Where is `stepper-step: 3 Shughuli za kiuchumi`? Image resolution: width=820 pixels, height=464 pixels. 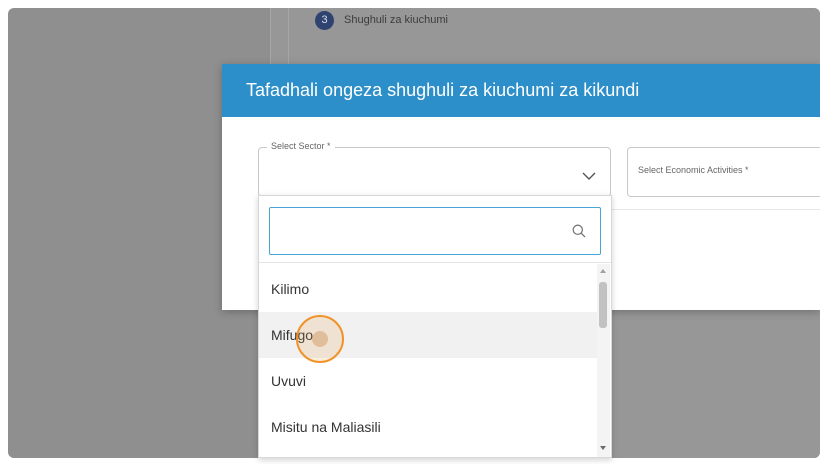
stepper-step: 3 Shughuli za kiuchumi is located at coordinates (381, 20).